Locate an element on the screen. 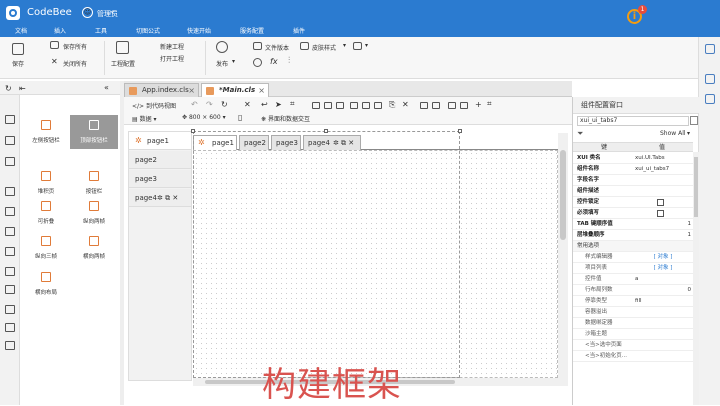 The image size is (720, 406). vertical-tab: ✲ page1 is located at coordinates (160, 141).